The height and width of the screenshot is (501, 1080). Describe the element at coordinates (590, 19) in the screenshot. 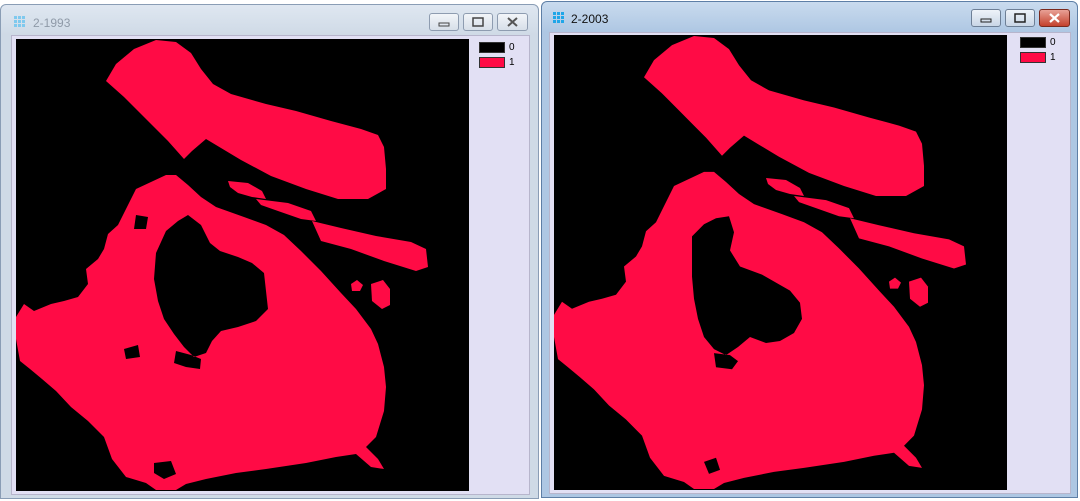

I see `window-title: 2-2003` at that location.